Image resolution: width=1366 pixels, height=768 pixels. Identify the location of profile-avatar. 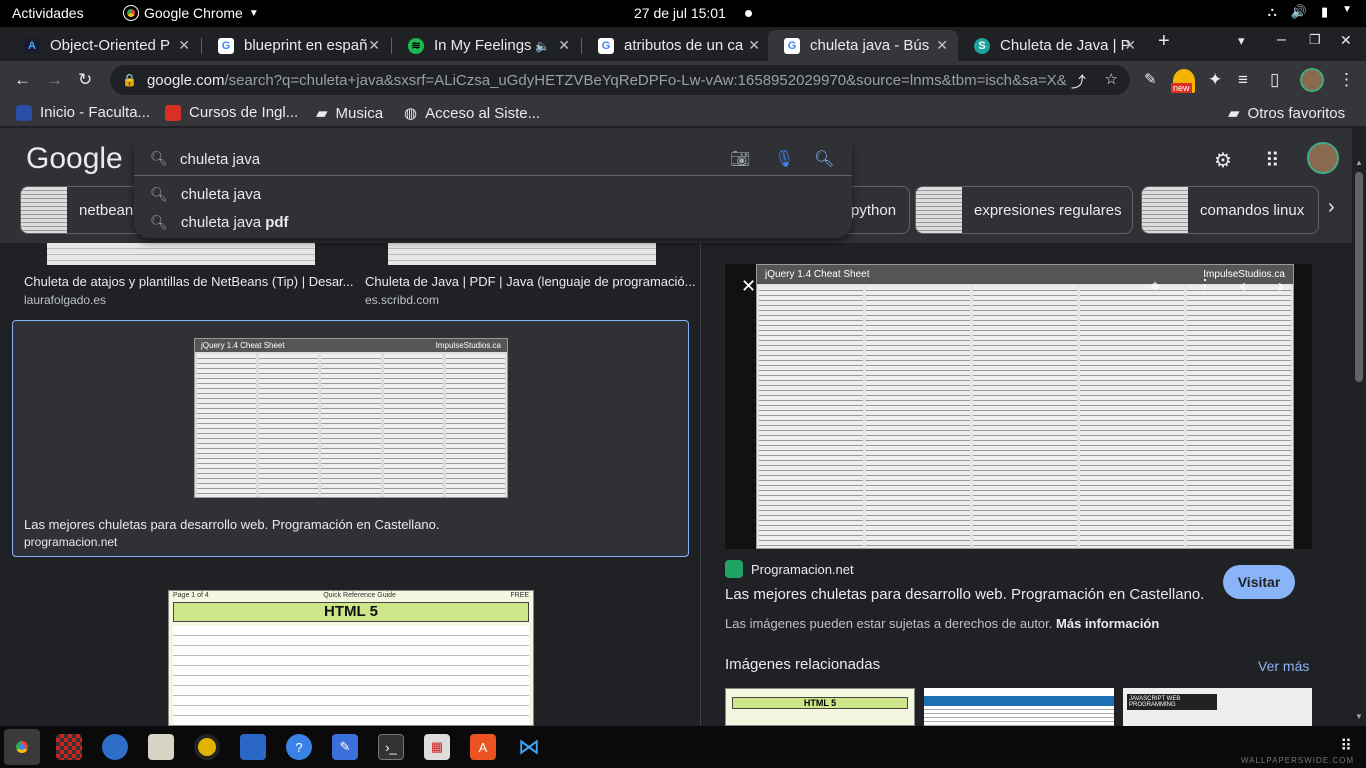
(1312, 80).